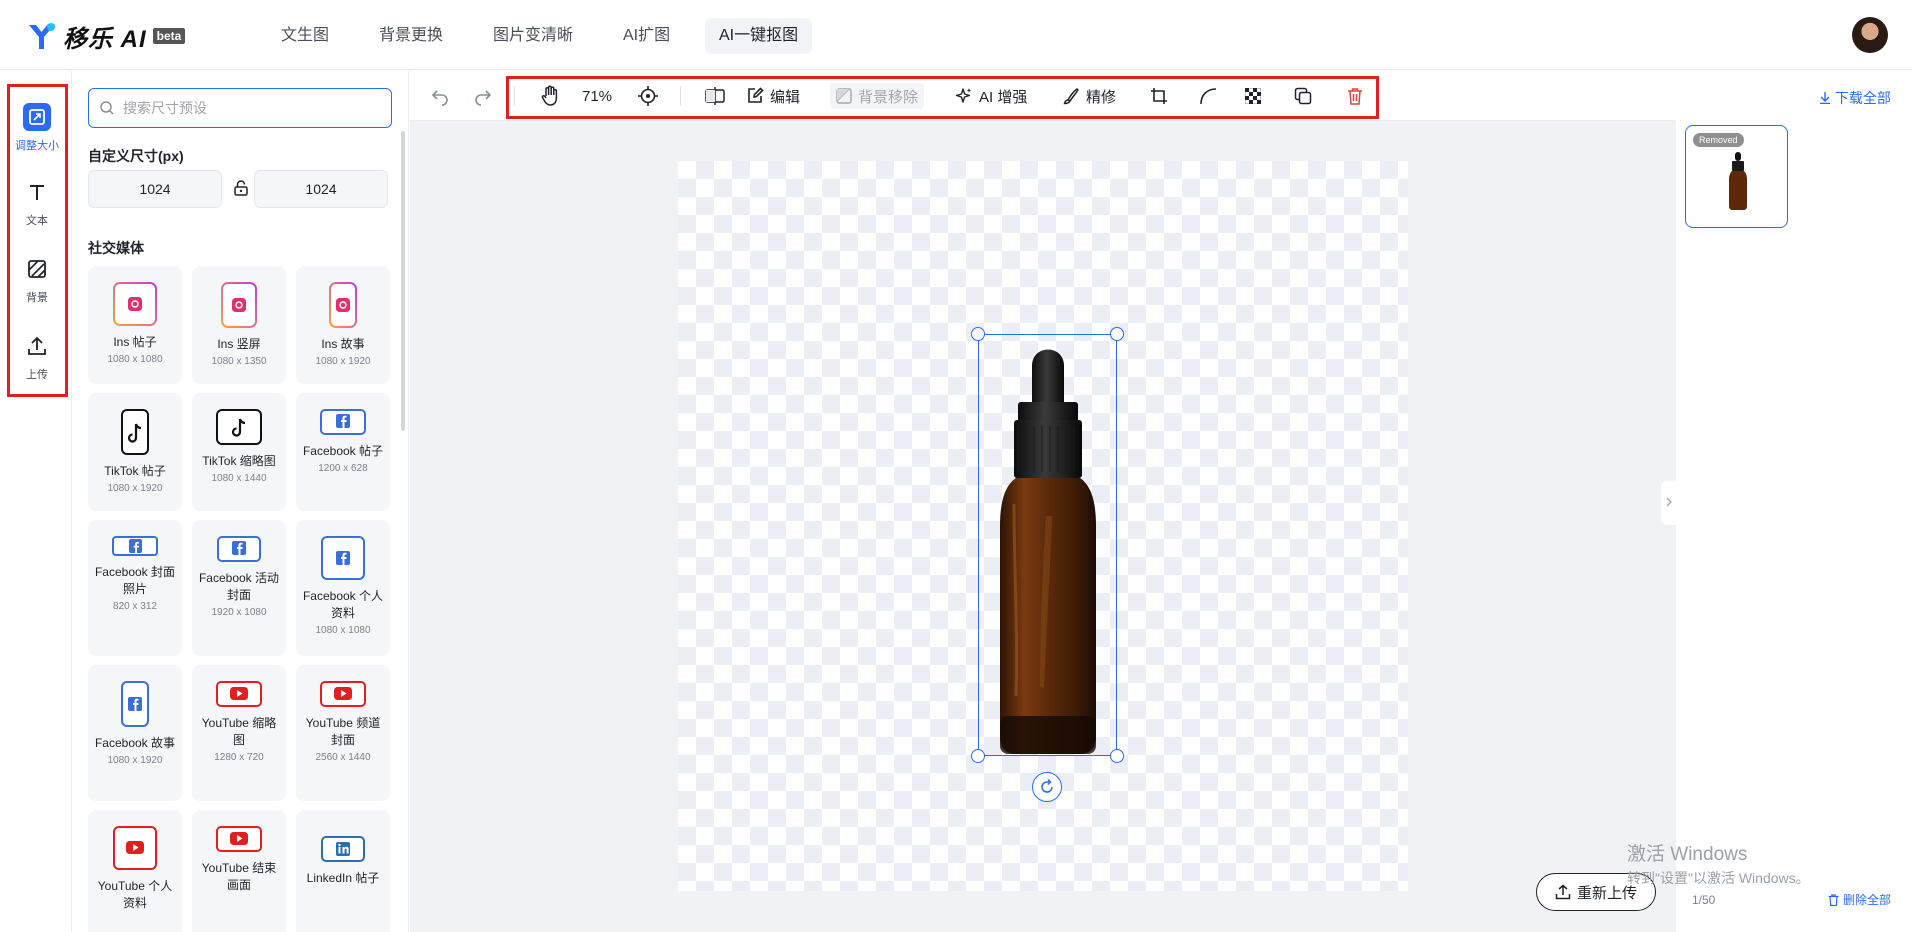  What do you see at coordinates (440, 96) in the screenshot?
I see `undo-button` at bounding box center [440, 96].